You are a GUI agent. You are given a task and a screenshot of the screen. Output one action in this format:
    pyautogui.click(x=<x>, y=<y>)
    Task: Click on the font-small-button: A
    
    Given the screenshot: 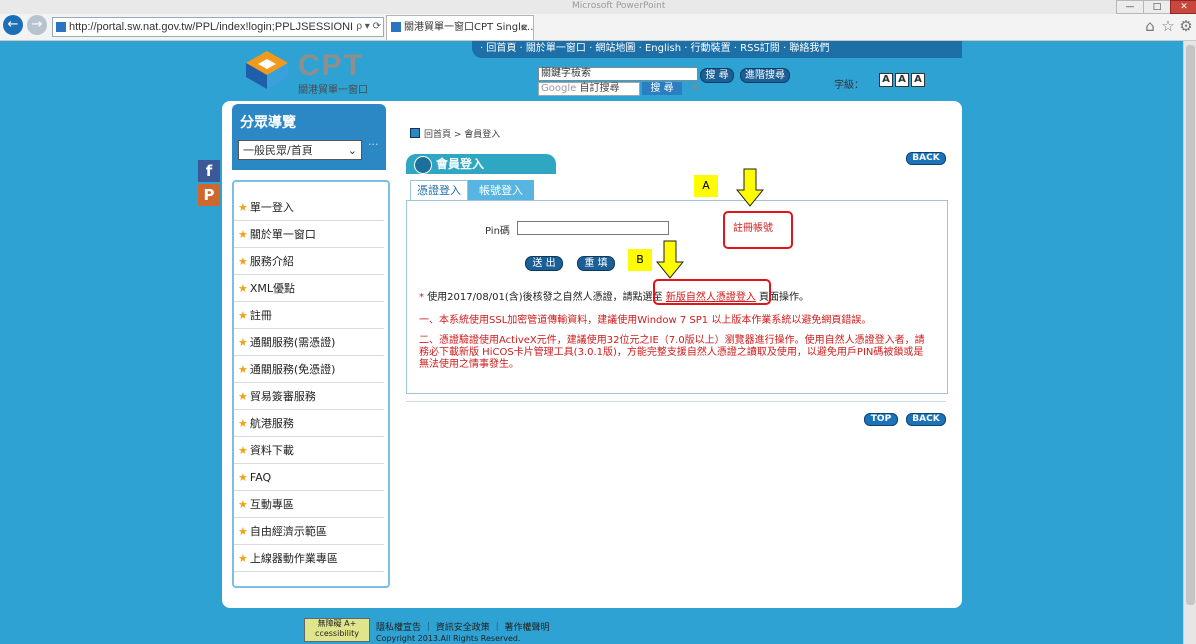 What is the action you would take?
    pyautogui.click(x=886, y=80)
    